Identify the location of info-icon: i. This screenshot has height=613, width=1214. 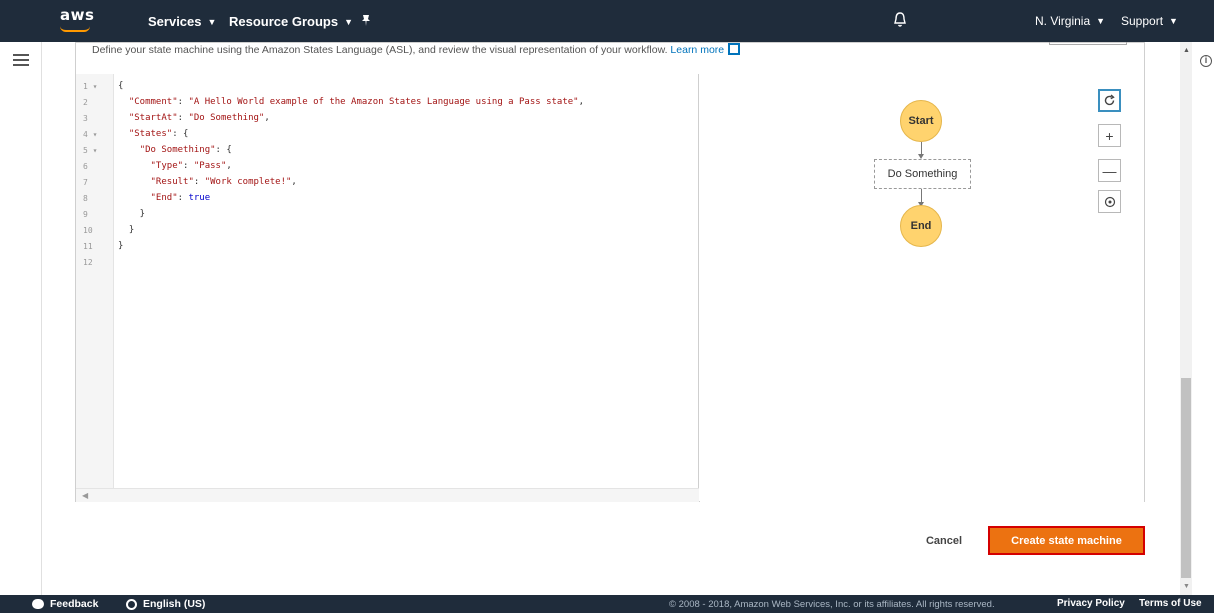
(1206, 61).